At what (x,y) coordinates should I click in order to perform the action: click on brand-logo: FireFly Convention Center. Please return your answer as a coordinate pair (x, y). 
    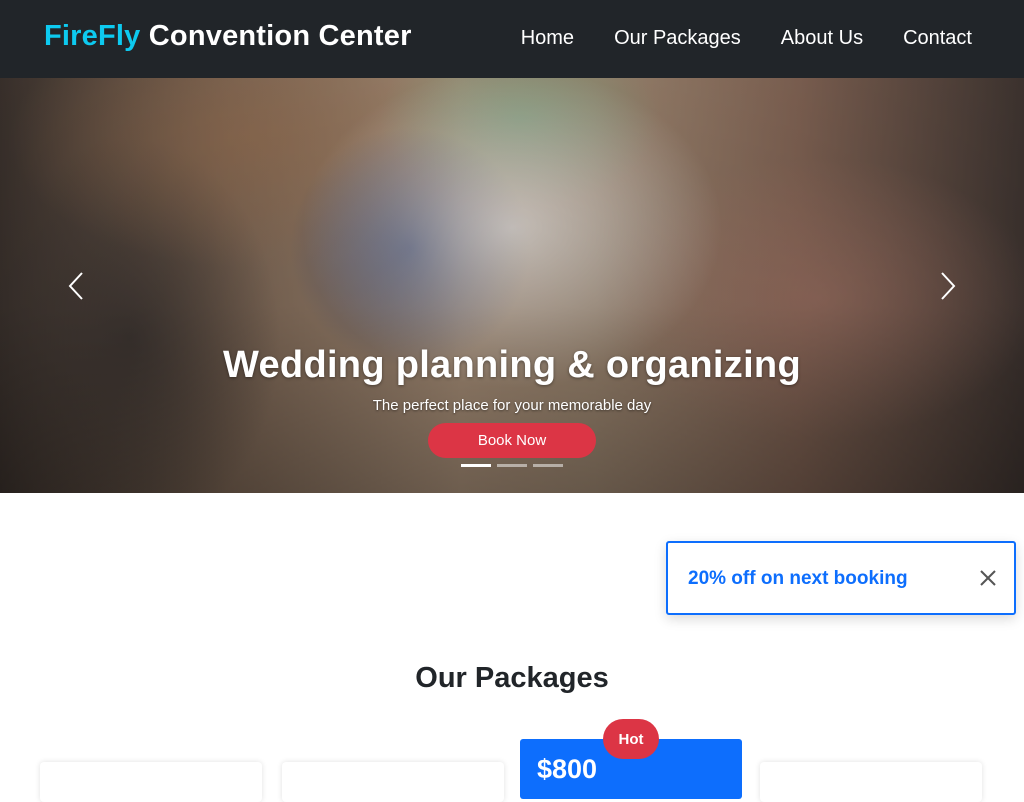
    Looking at the image, I should click on (228, 36).